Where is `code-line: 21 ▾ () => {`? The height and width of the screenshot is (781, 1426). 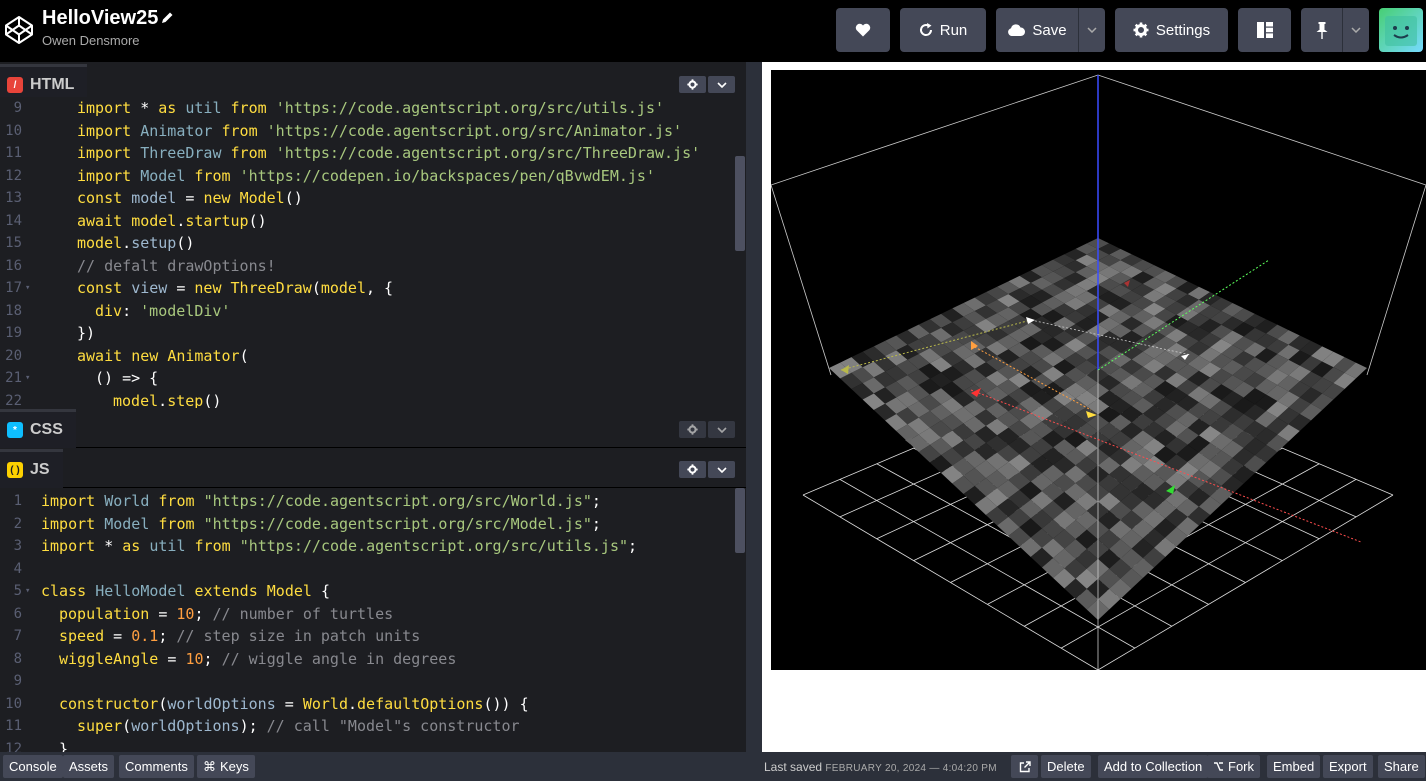 code-line: 21 ▾ () => { is located at coordinates (373, 378).